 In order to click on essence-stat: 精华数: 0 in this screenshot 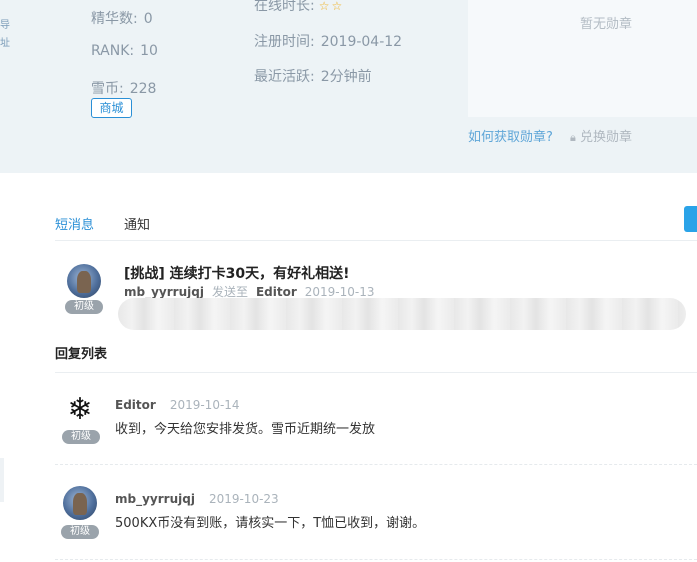, I will do `click(122, 18)`.